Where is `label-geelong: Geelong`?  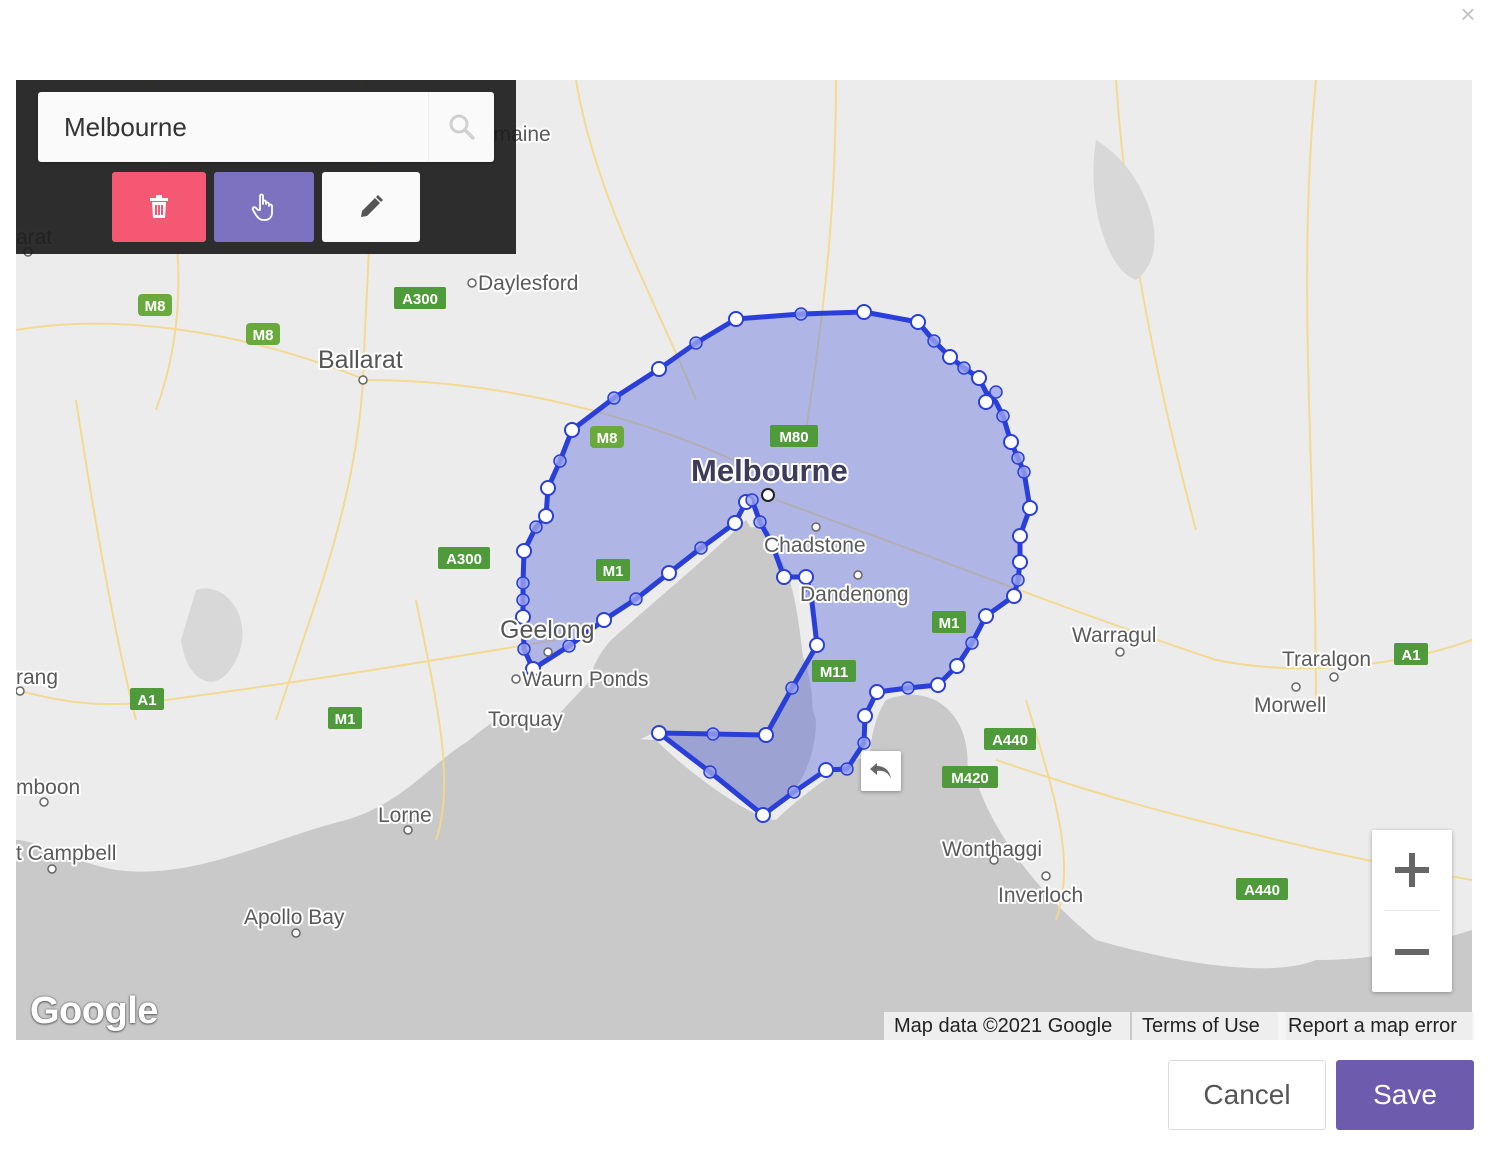 label-geelong: Geelong is located at coordinates (547, 630).